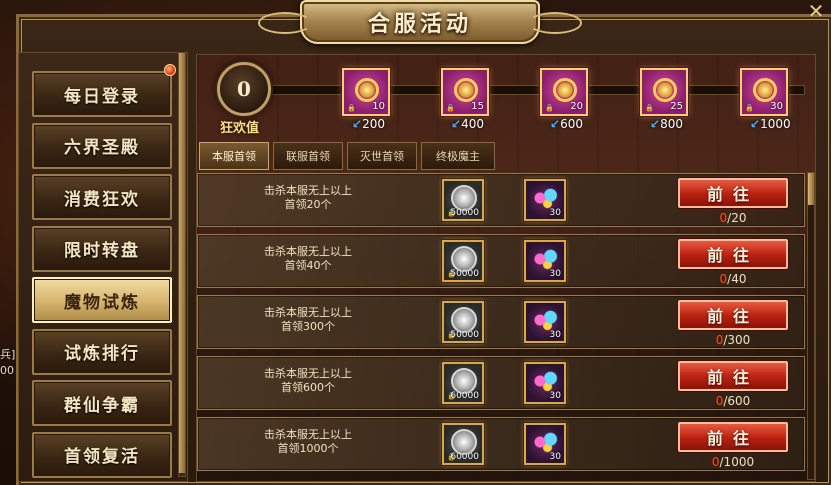 Image resolution: width=831 pixels, height=485 pixels. I want to click on task-progress: 0/300, so click(733, 340).